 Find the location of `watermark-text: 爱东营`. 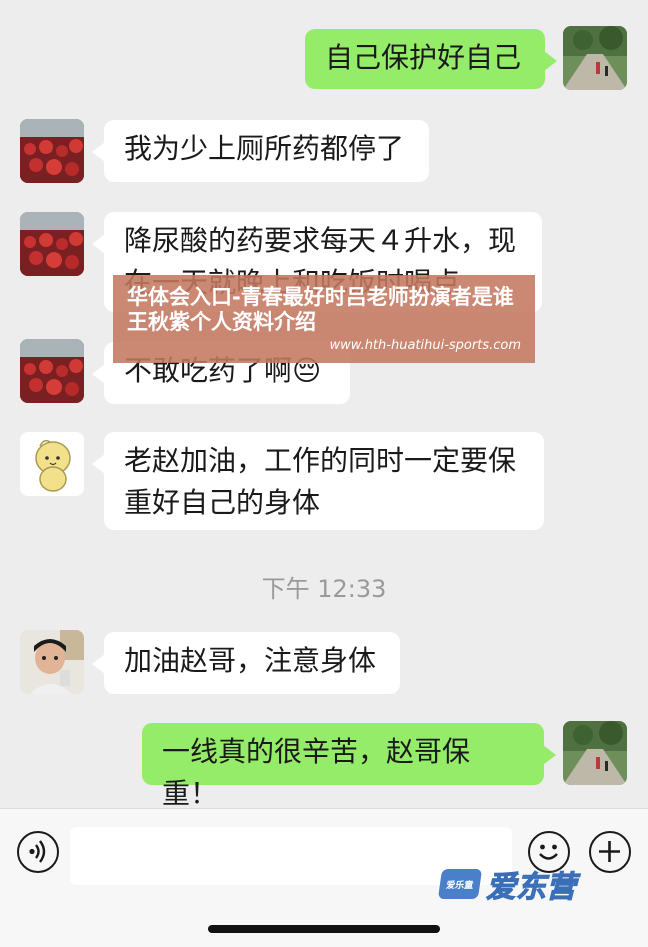

watermark-text: 爱东营 is located at coordinates (531, 888).